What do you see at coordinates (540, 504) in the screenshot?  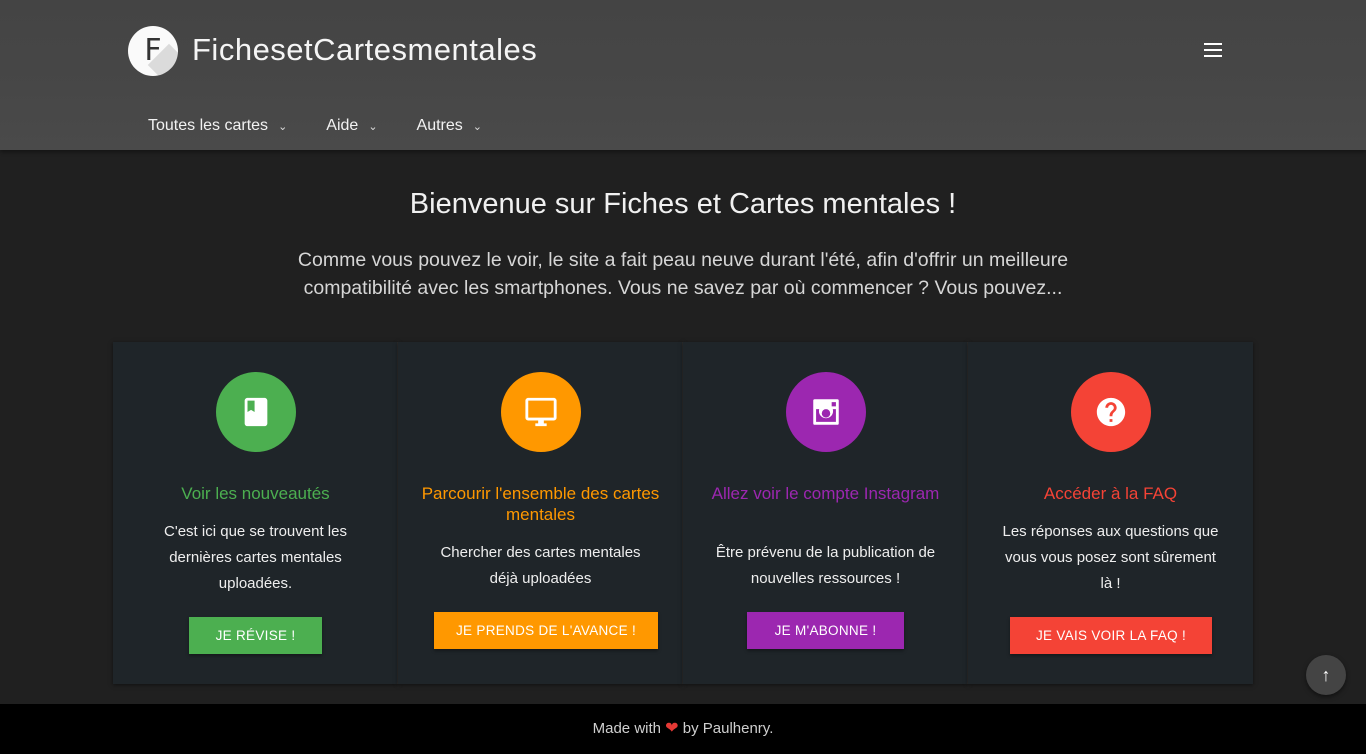 I see `card-title: Parcourir l'ensemble des cartes mentales` at bounding box center [540, 504].